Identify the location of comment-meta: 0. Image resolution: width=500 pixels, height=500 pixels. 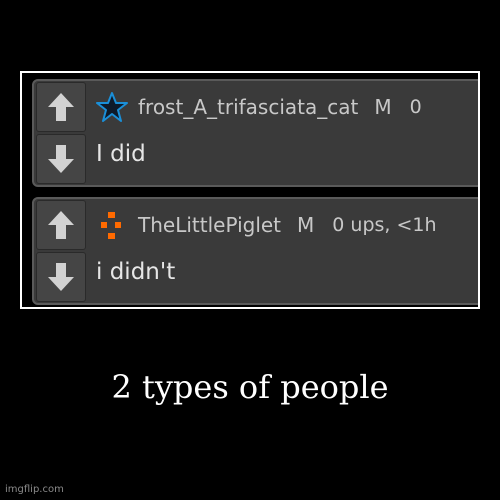
(415, 107).